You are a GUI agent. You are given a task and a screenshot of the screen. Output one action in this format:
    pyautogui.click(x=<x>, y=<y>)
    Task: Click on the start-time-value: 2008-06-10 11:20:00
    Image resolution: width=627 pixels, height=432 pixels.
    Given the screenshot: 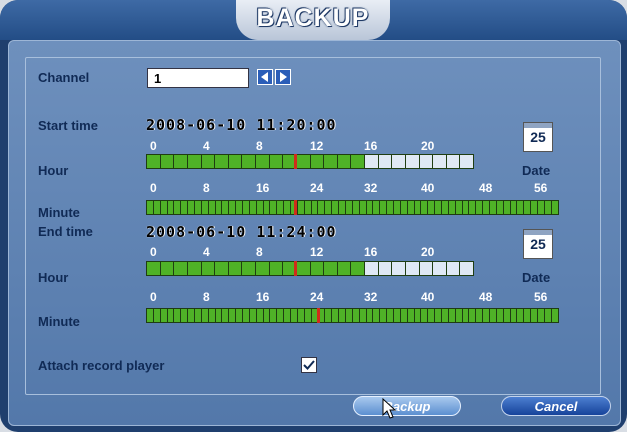 What is the action you would take?
    pyautogui.click(x=241, y=125)
    